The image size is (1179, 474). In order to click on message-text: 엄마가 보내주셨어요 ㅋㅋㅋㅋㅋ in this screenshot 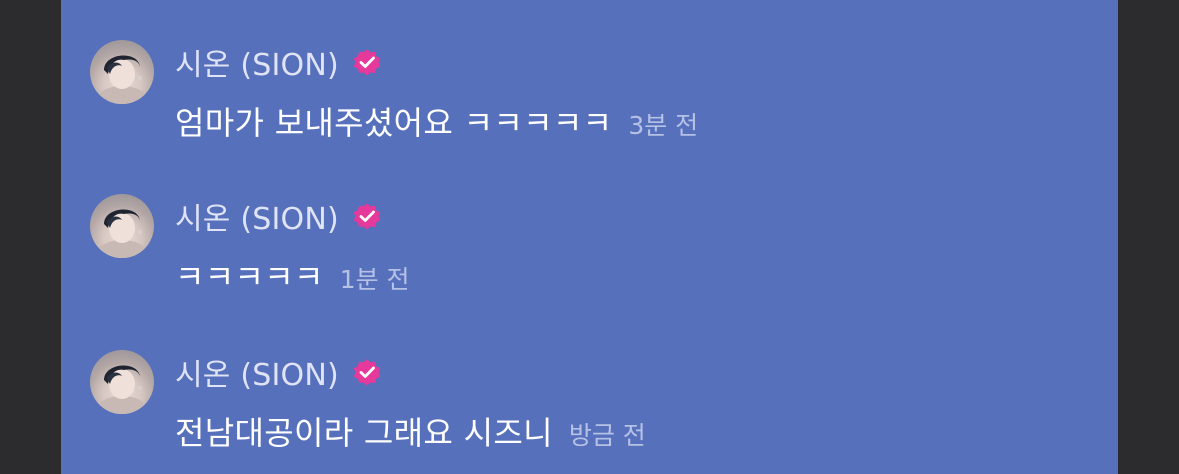, I will do `click(394, 123)`.